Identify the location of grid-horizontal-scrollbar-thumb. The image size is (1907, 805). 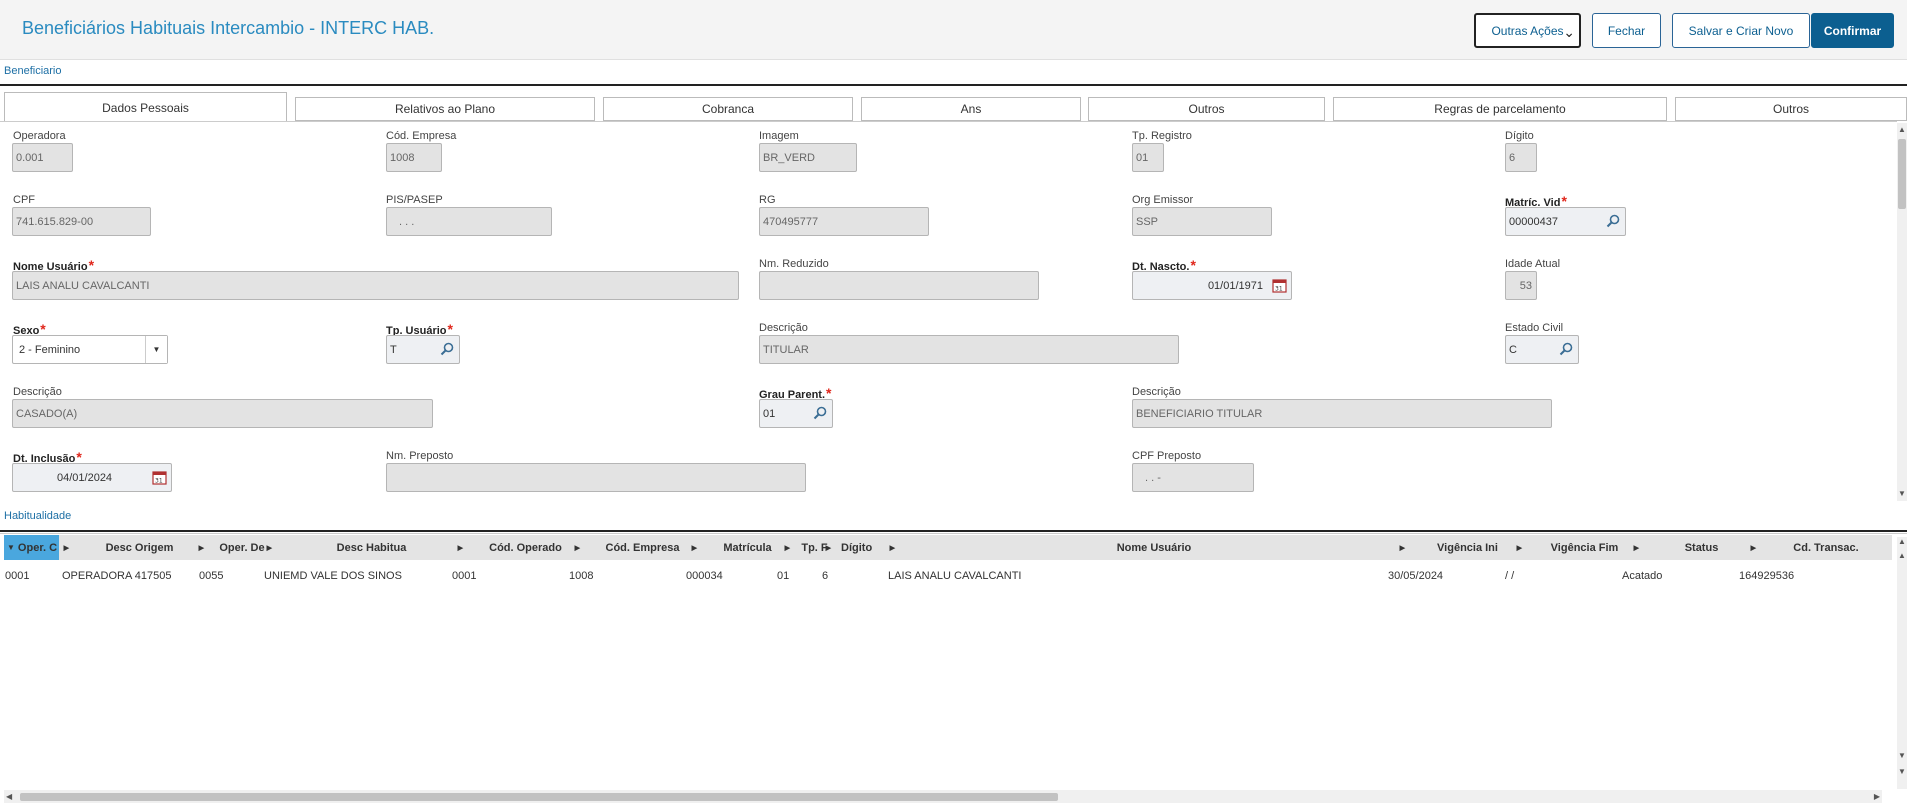
(539, 797).